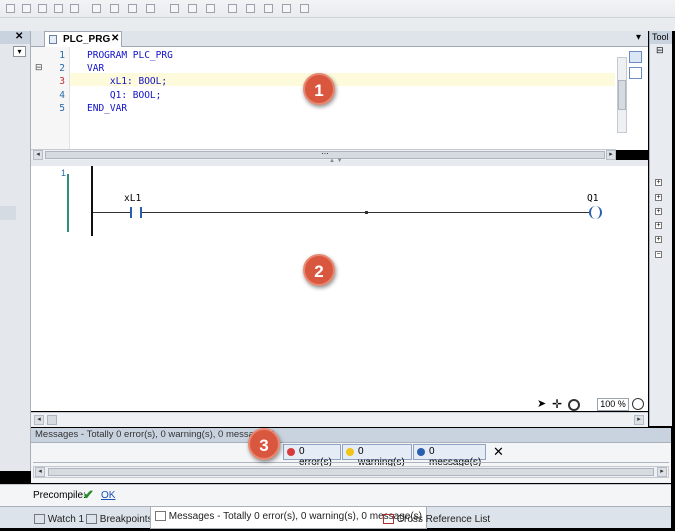 Image resolution: width=675 pixels, height=531 pixels. What do you see at coordinates (366, 212) in the screenshot?
I see `rung-midpoint` at bounding box center [366, 212].